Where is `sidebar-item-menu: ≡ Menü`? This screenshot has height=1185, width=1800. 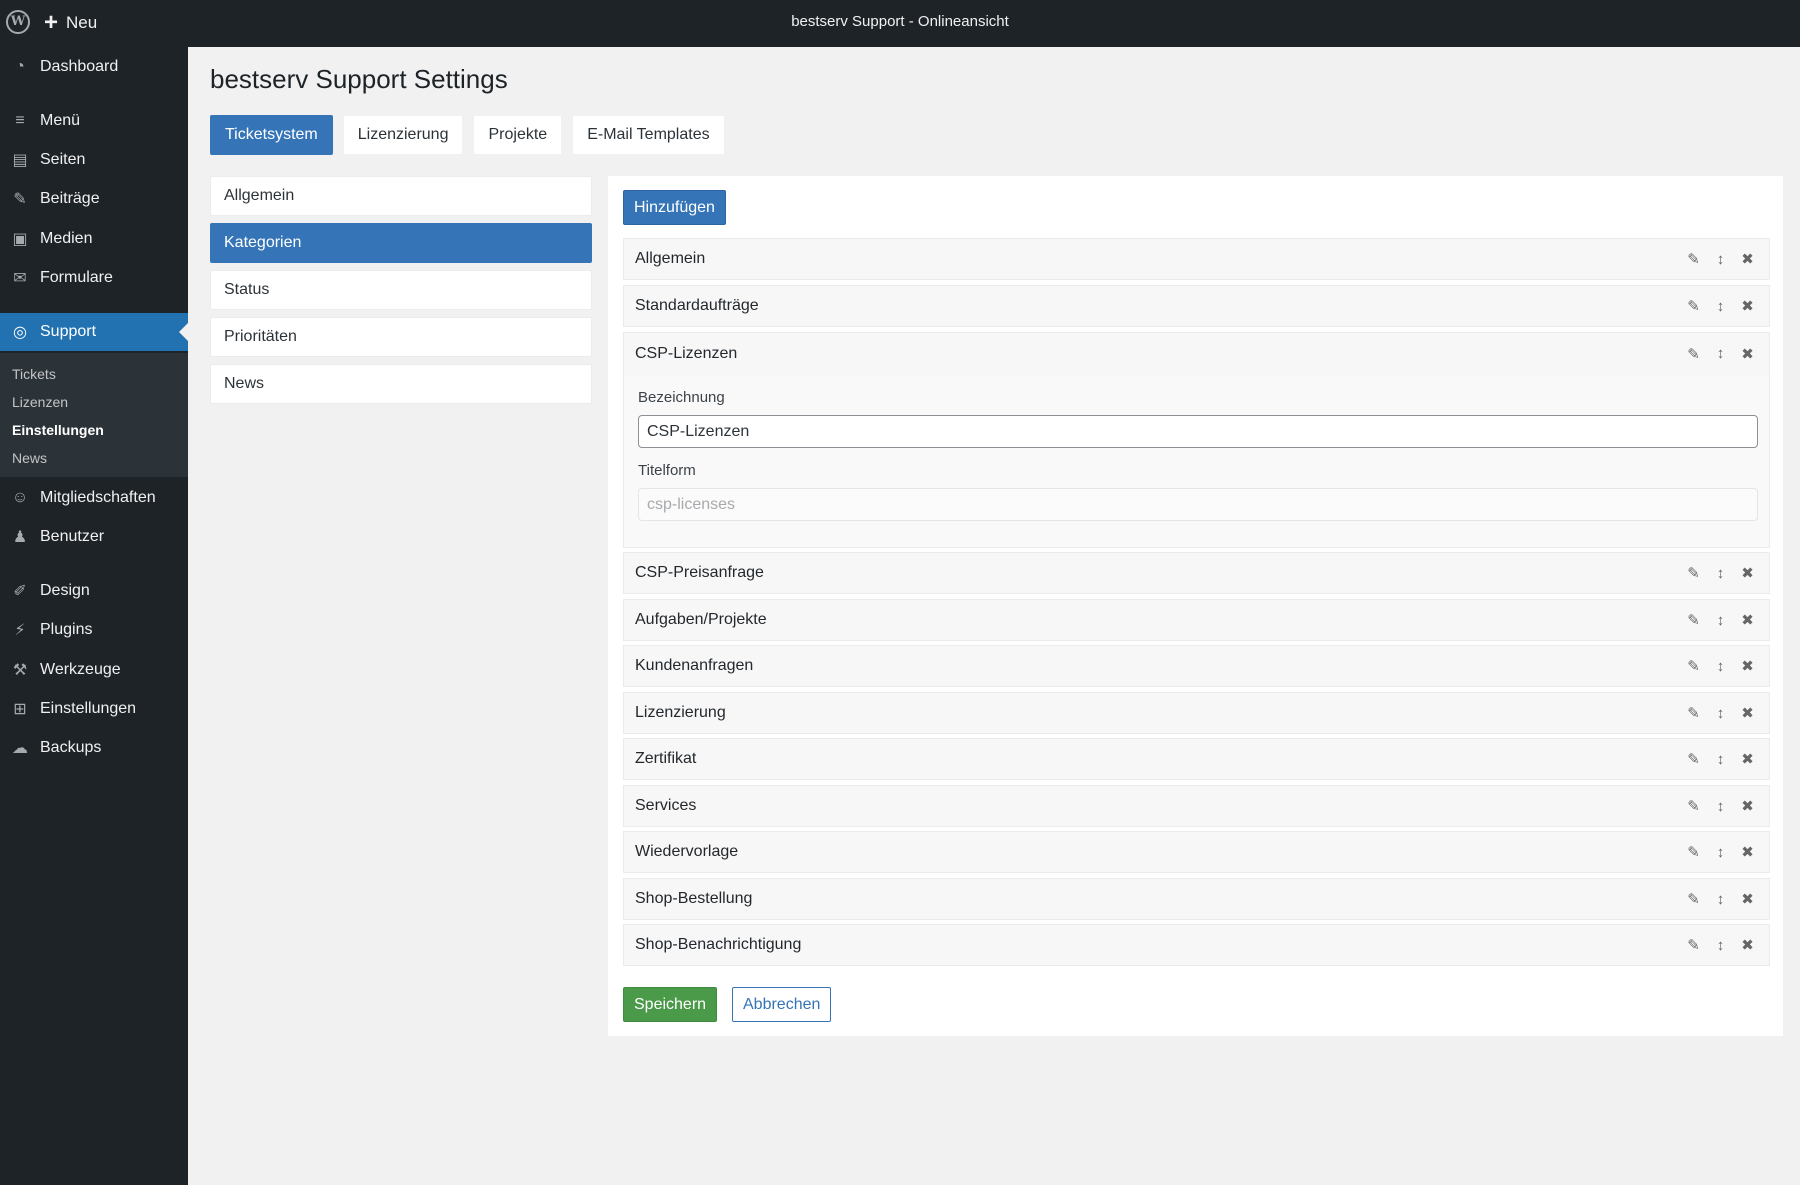
sidebar-item-menu: ≡ Menü is located at coordinates (94, 121).